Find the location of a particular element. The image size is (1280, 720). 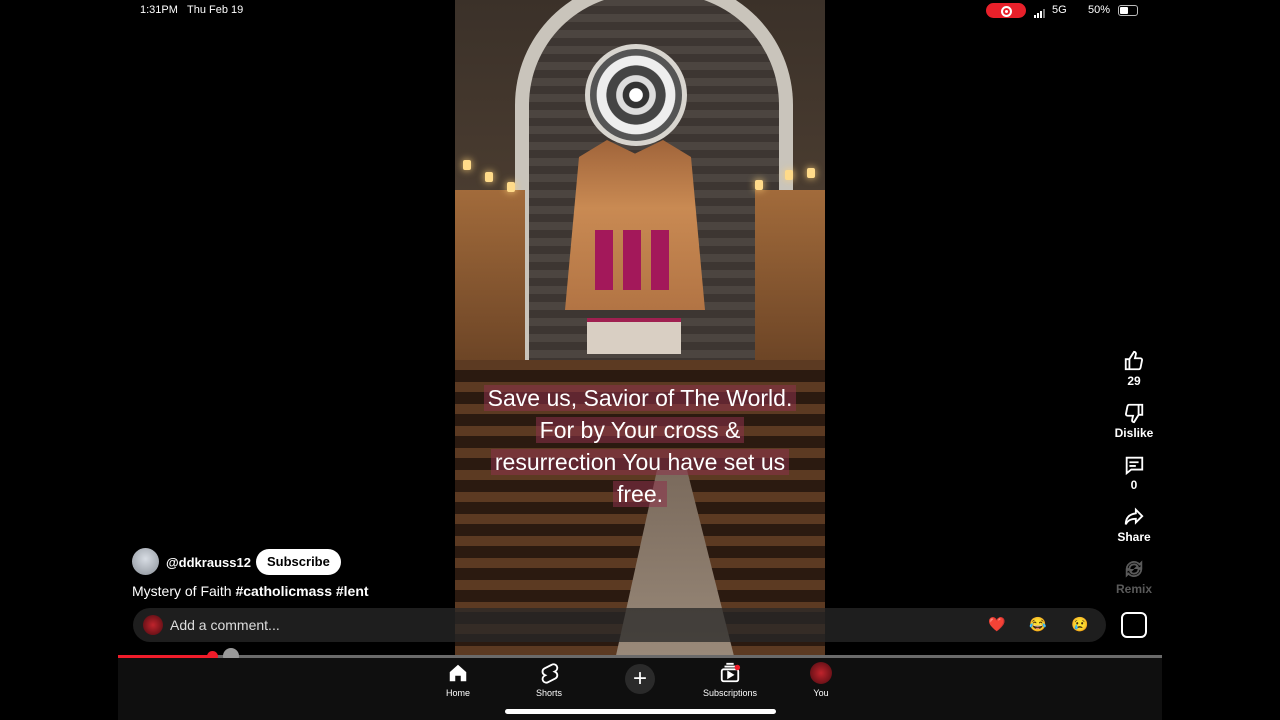

remix-button: Remix is located at coordinates (1134, 577).